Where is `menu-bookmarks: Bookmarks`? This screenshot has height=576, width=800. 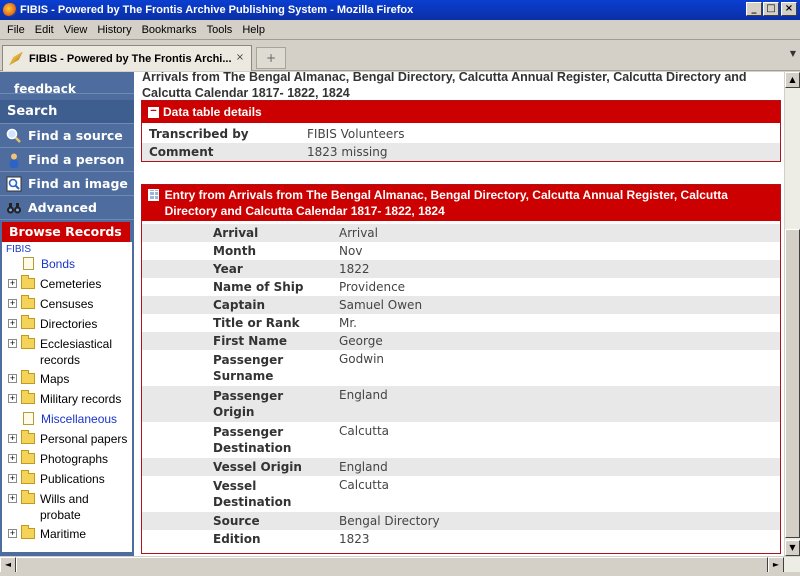
menu-bookmarks: Bookmarks is located at coordinates (169, 30).